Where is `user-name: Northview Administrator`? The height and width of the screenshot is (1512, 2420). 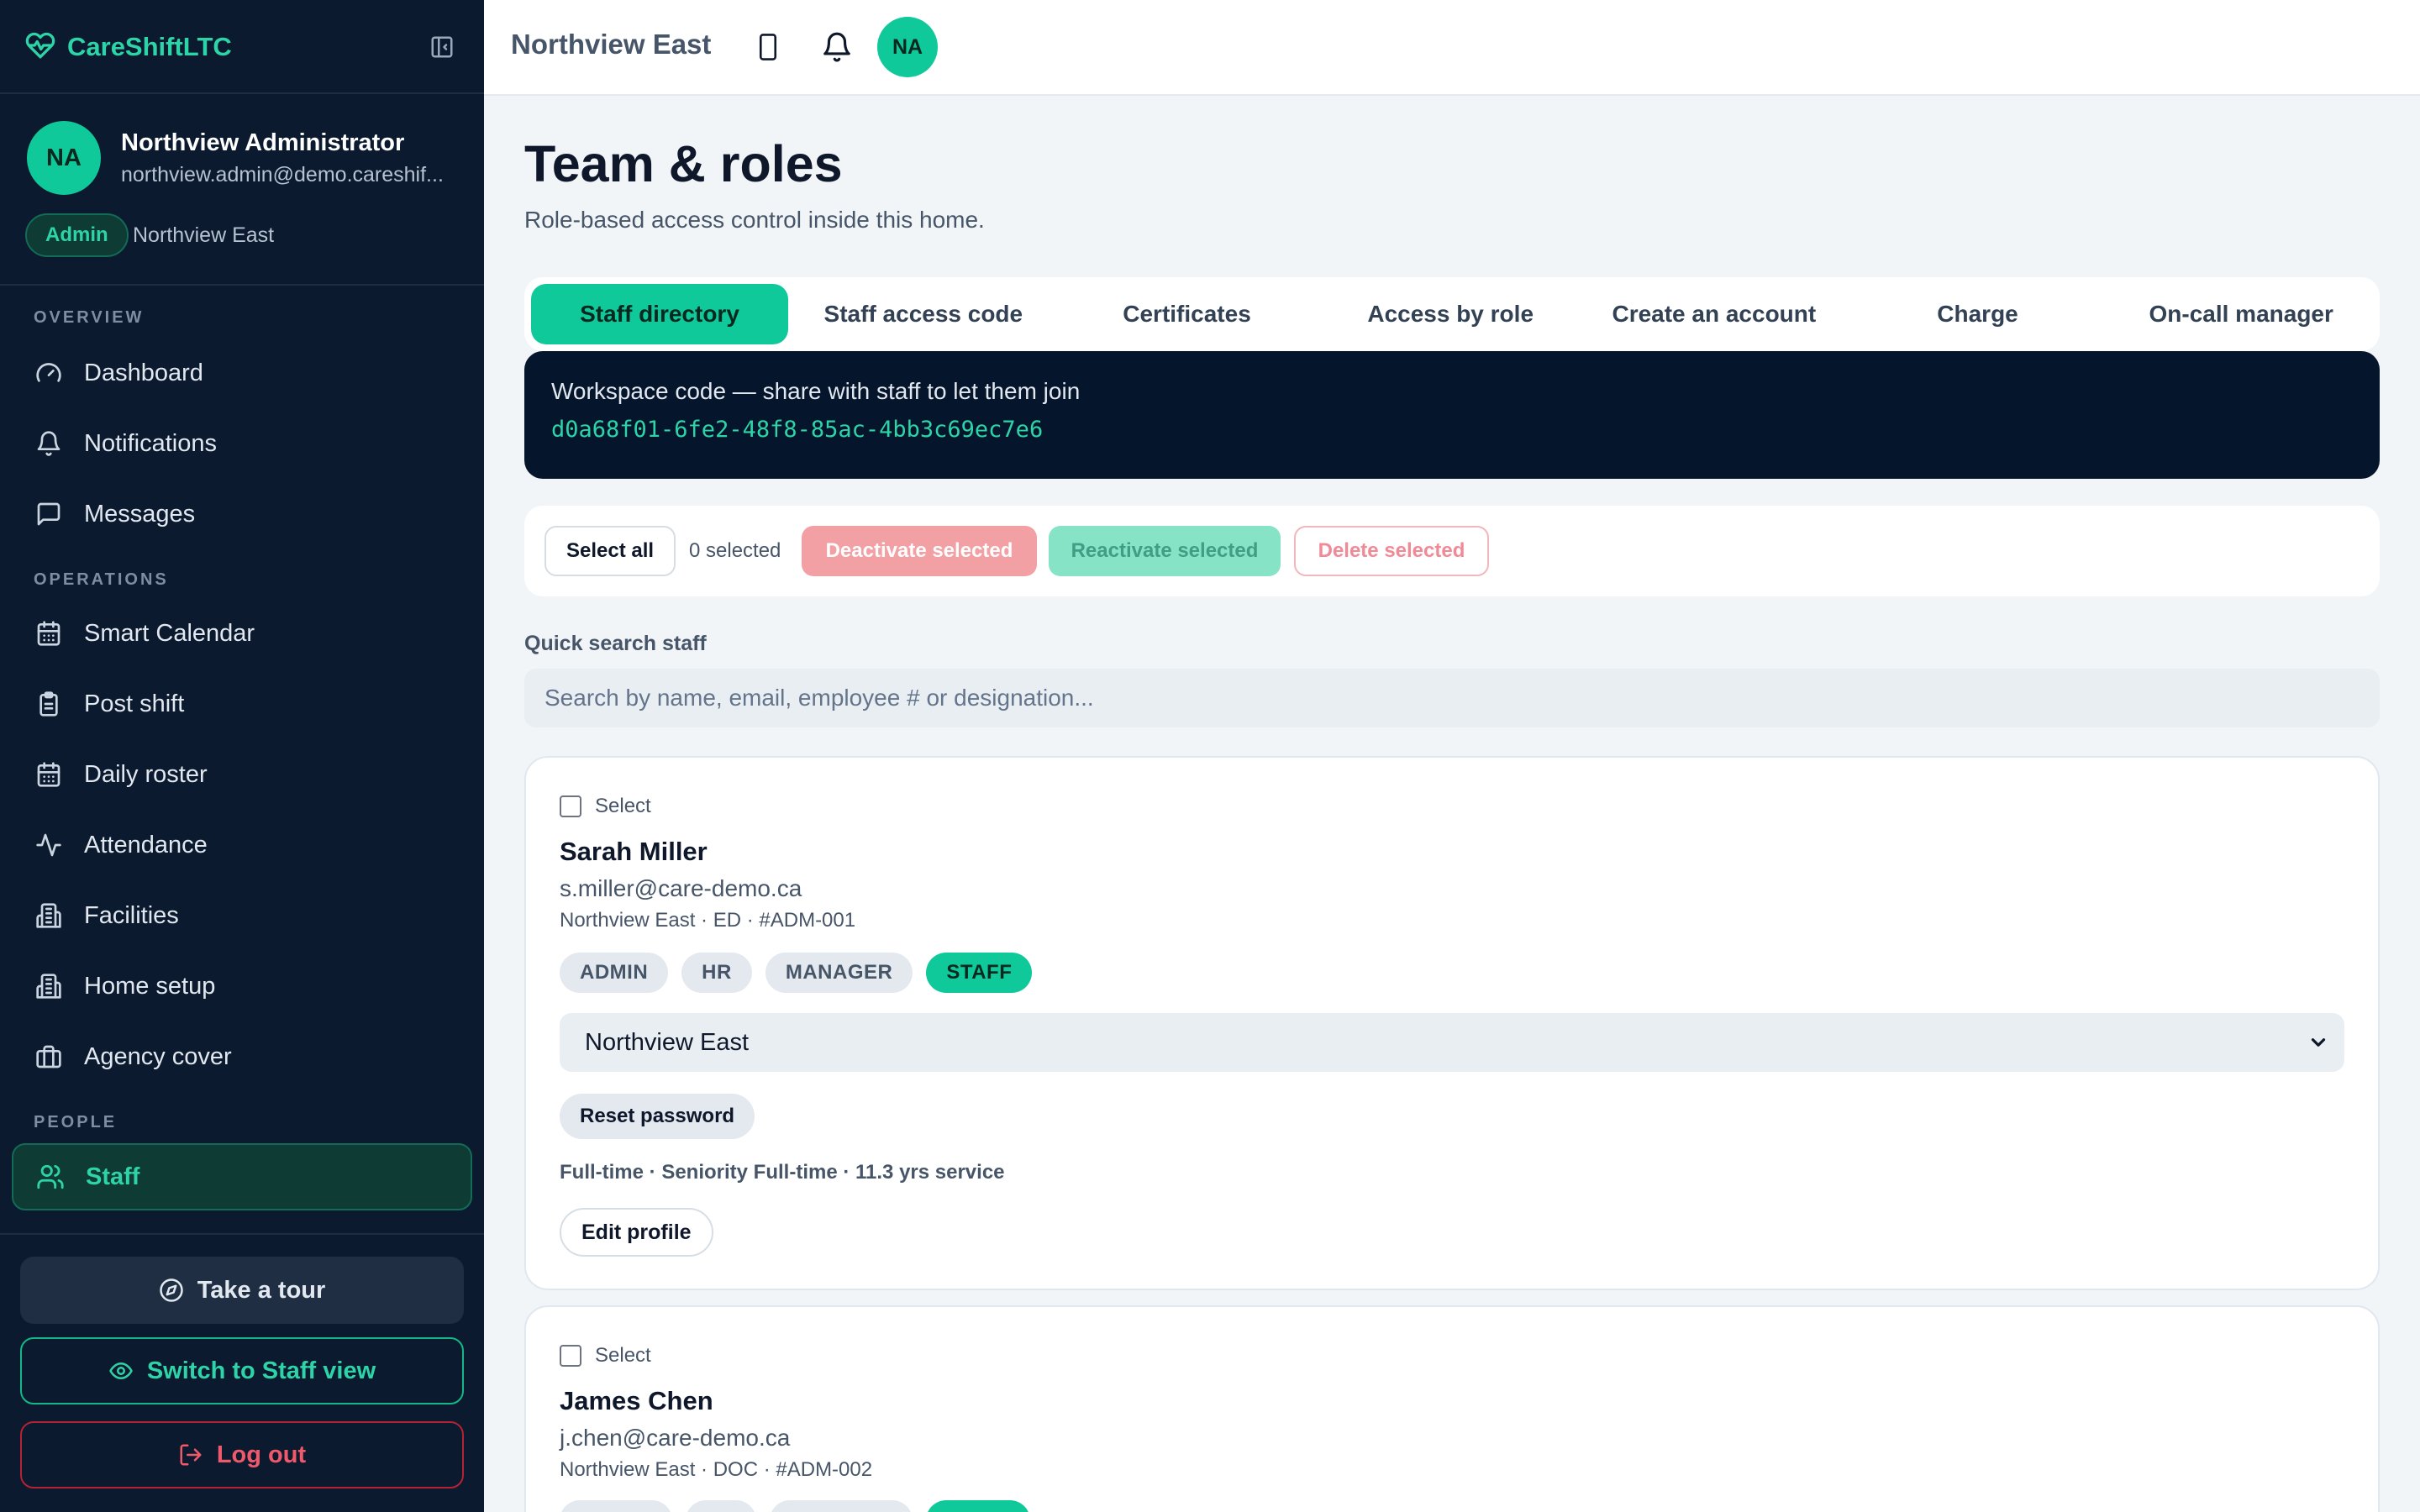
user-name: Northview Administrator is located at coordinates (263, 142).